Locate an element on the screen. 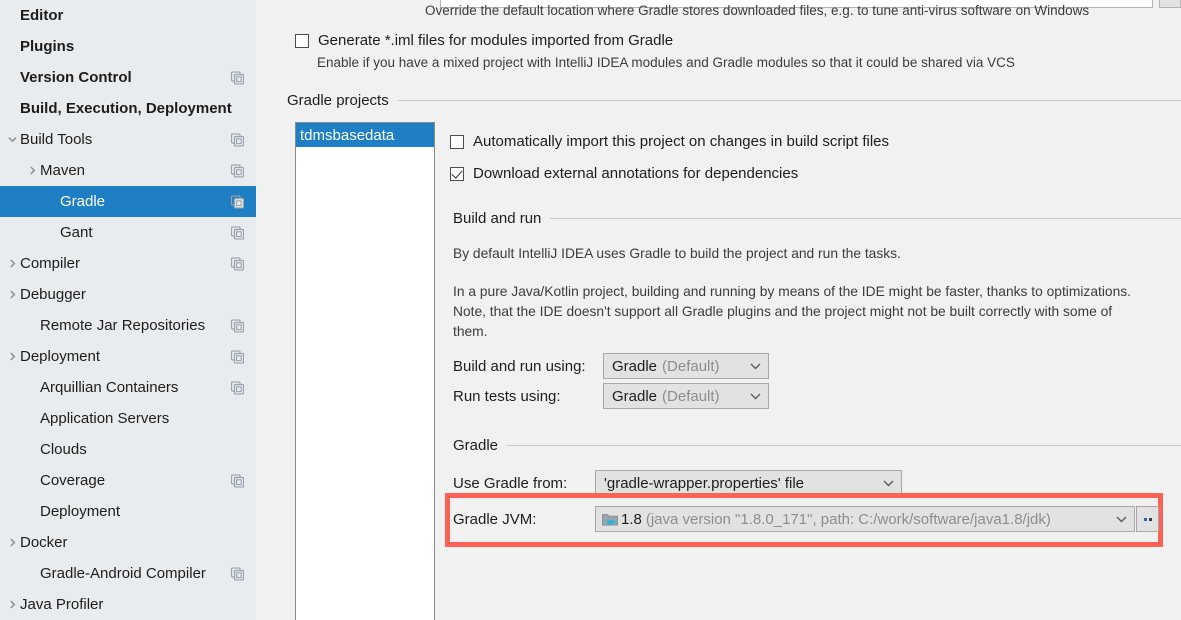  sidebar-item-gant: Gant is located at coordinates (128, 232).